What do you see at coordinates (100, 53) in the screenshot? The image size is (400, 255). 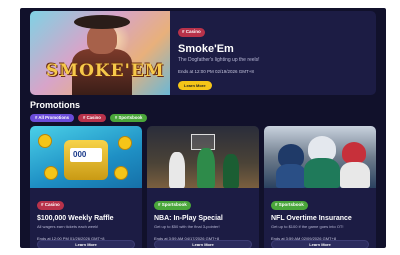 I see `featured-promo-image: SMOKE'EM` at bounding box center [100, 53].